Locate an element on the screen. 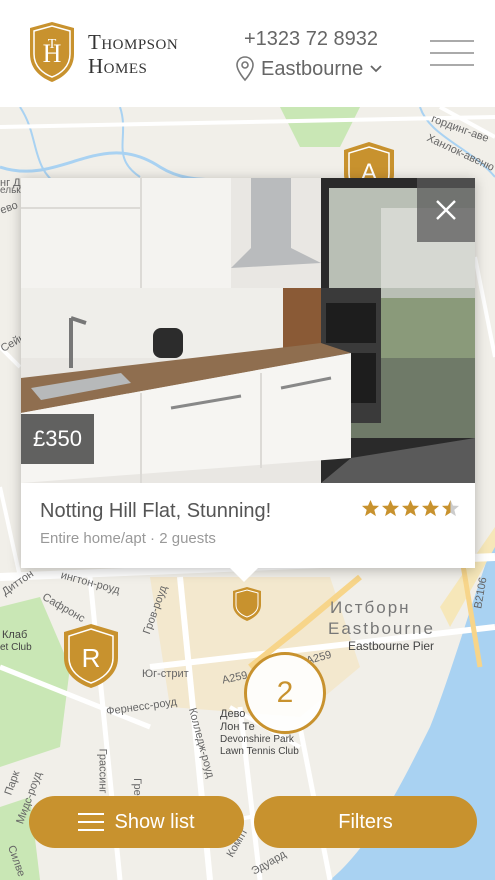 The image size is (495, 880). map-label-ug-street: Юг-стрит is located at coordinates (165, 674).